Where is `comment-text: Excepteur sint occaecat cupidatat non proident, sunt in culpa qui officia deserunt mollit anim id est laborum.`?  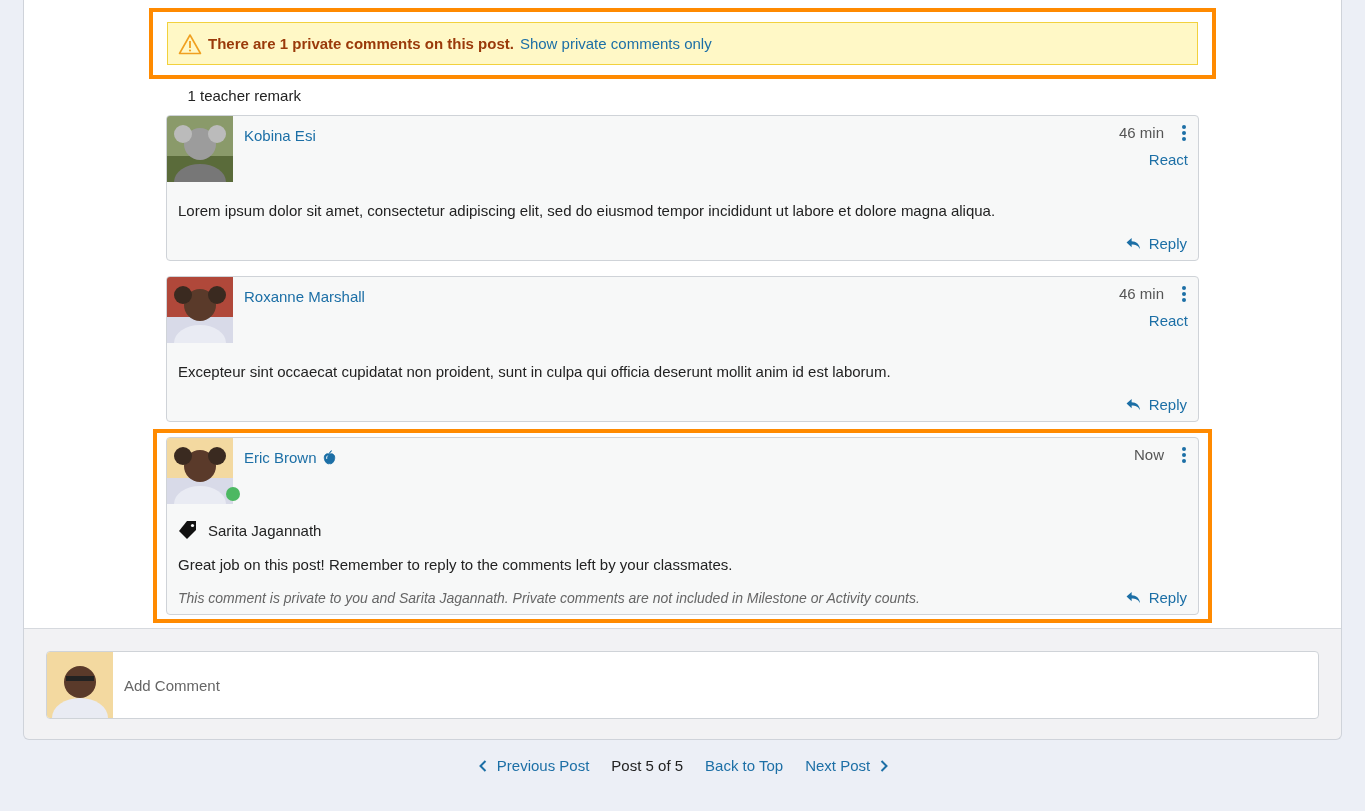 comment-text: Excepteur sint occaecat cupidatat non proident, sunt in culpa qui officia deserunt mollit anim id est laborum. is located at coordinates (534, 371).